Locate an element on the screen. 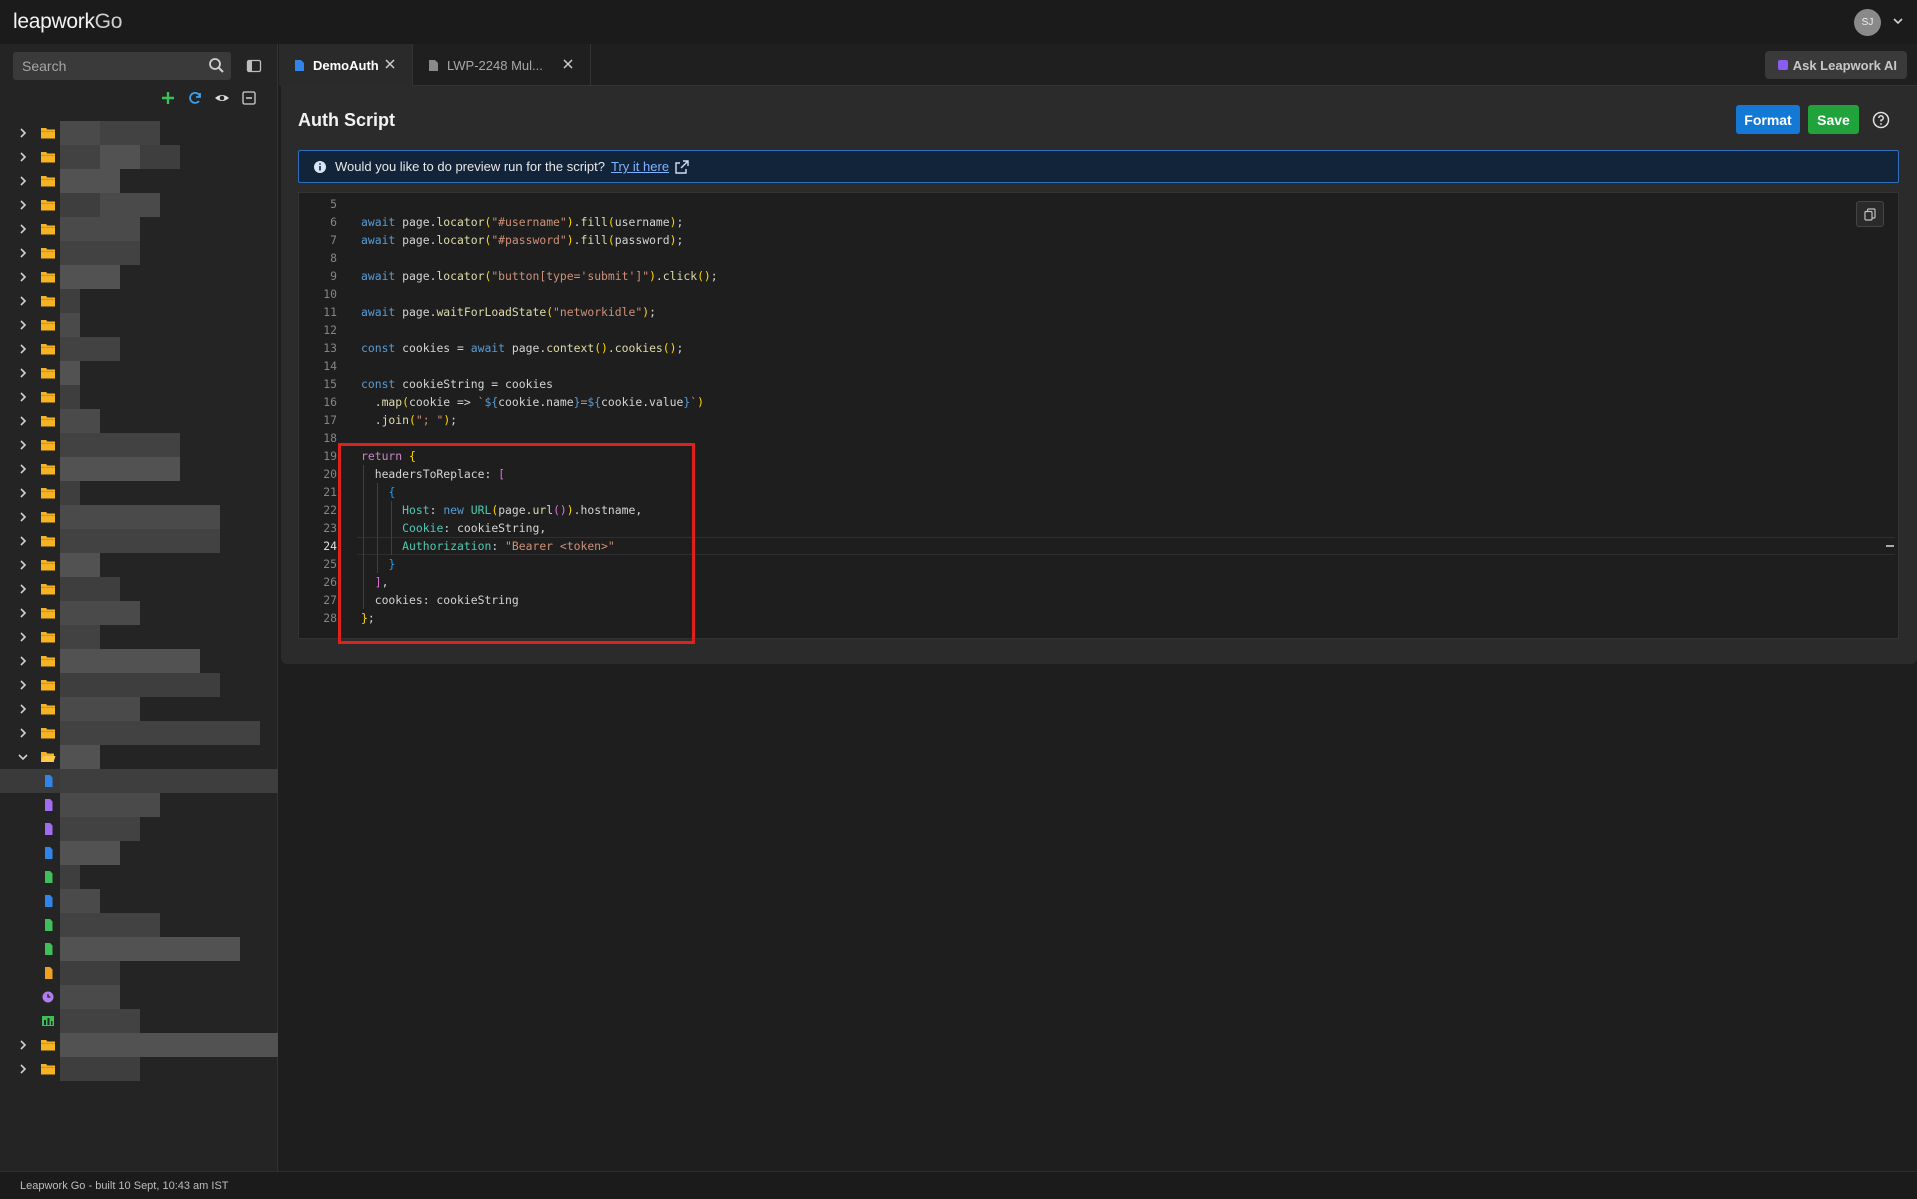 The height and width of the screenshot is (1199, 1917). refresh-icon is located at coordinates (195, 98).